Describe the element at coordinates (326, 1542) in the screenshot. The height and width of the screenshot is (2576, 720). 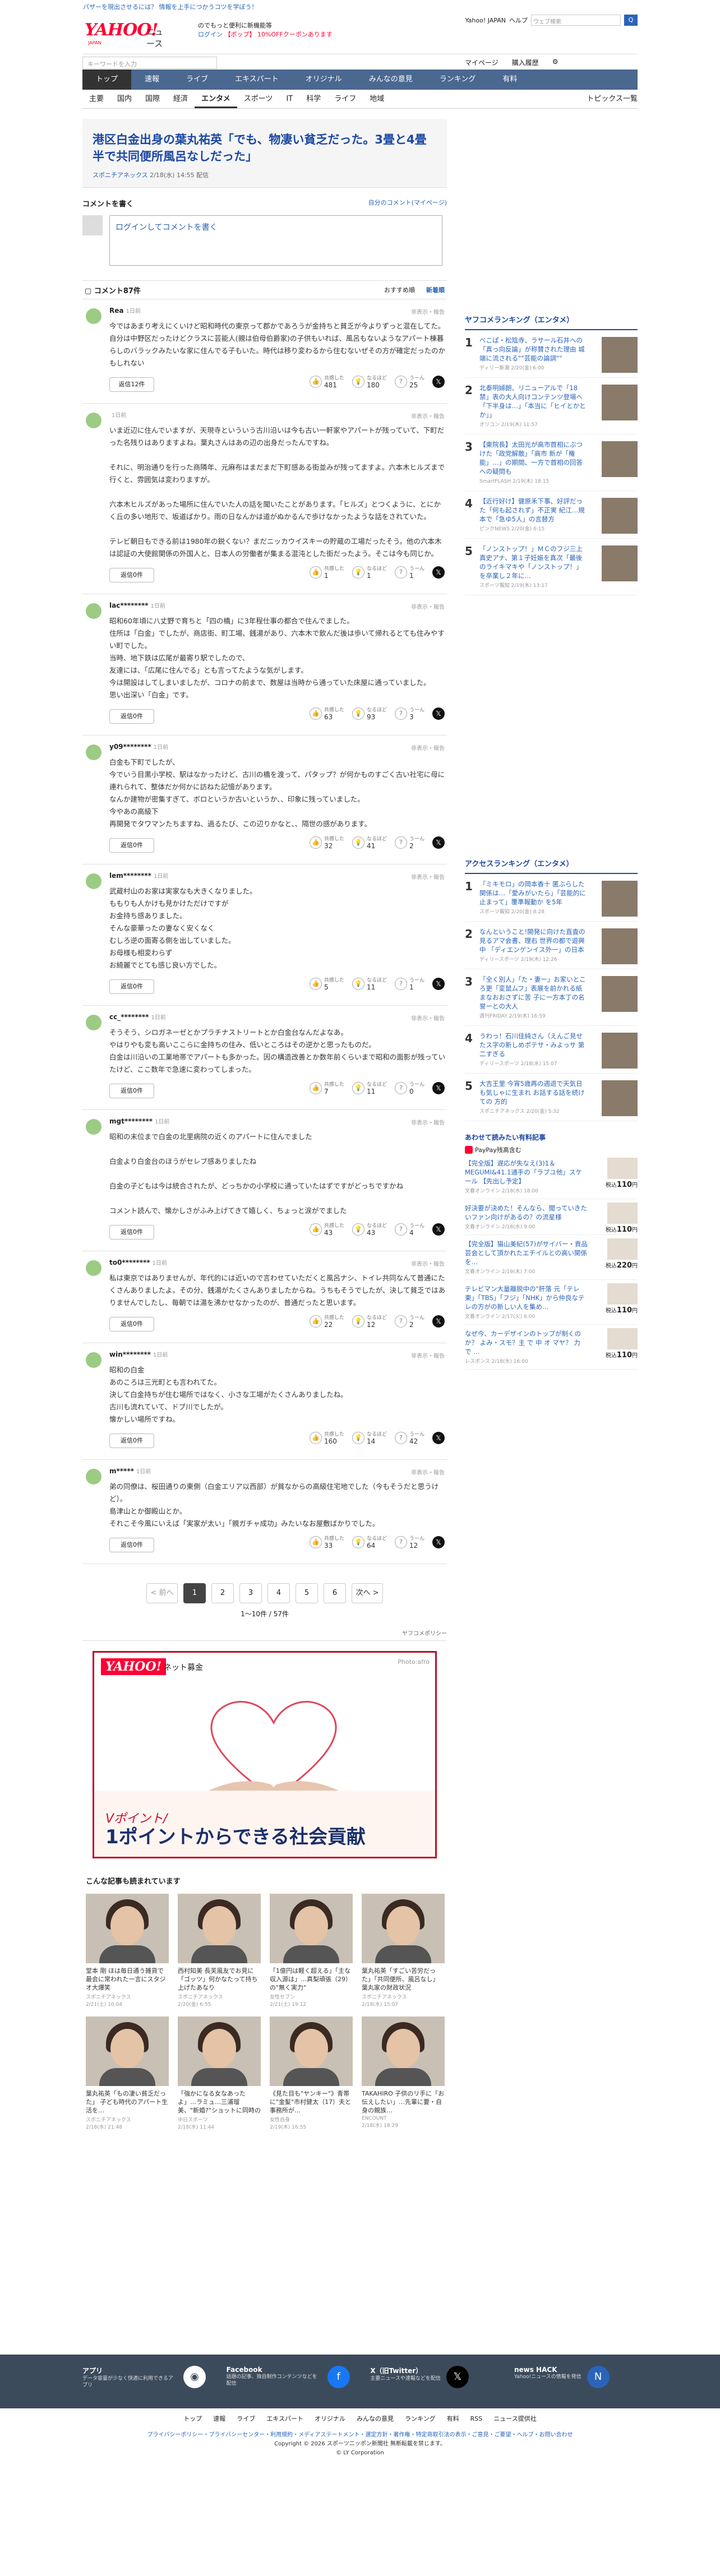
I see `reaction-empathy-button: 👍 共感した 33` at that location.